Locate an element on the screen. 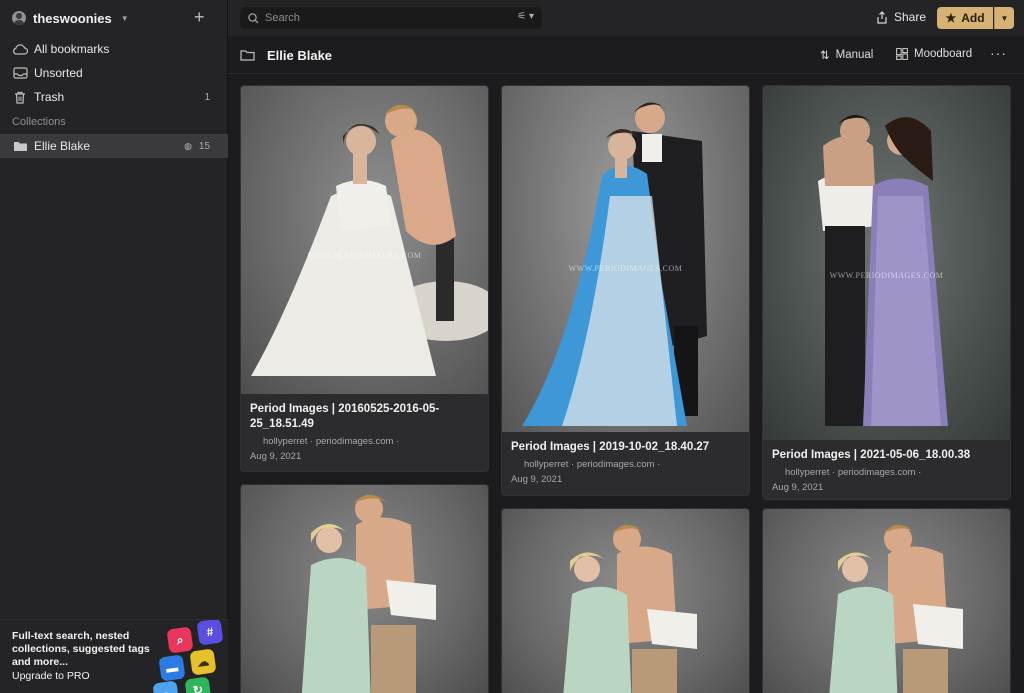 This screenshot has height=693, width=1024. chat-app-icon: • is located at coordinates (166, 686).